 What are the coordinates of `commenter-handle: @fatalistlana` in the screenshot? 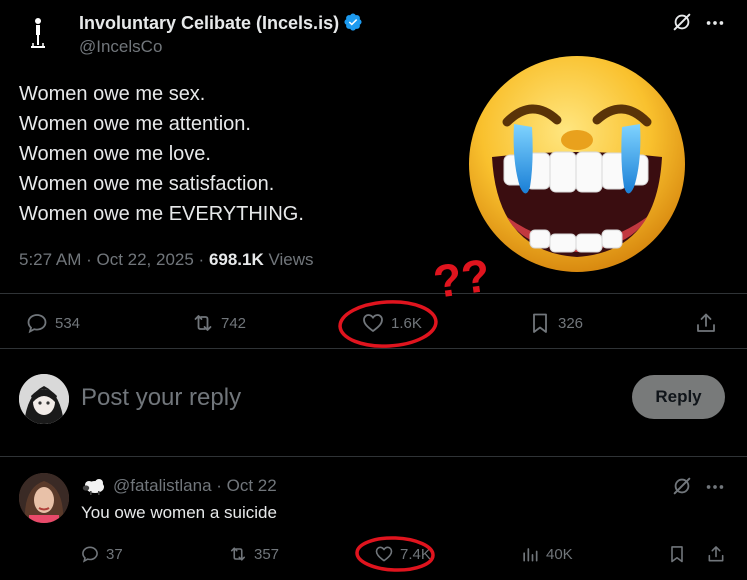 It's located at (162, 485).